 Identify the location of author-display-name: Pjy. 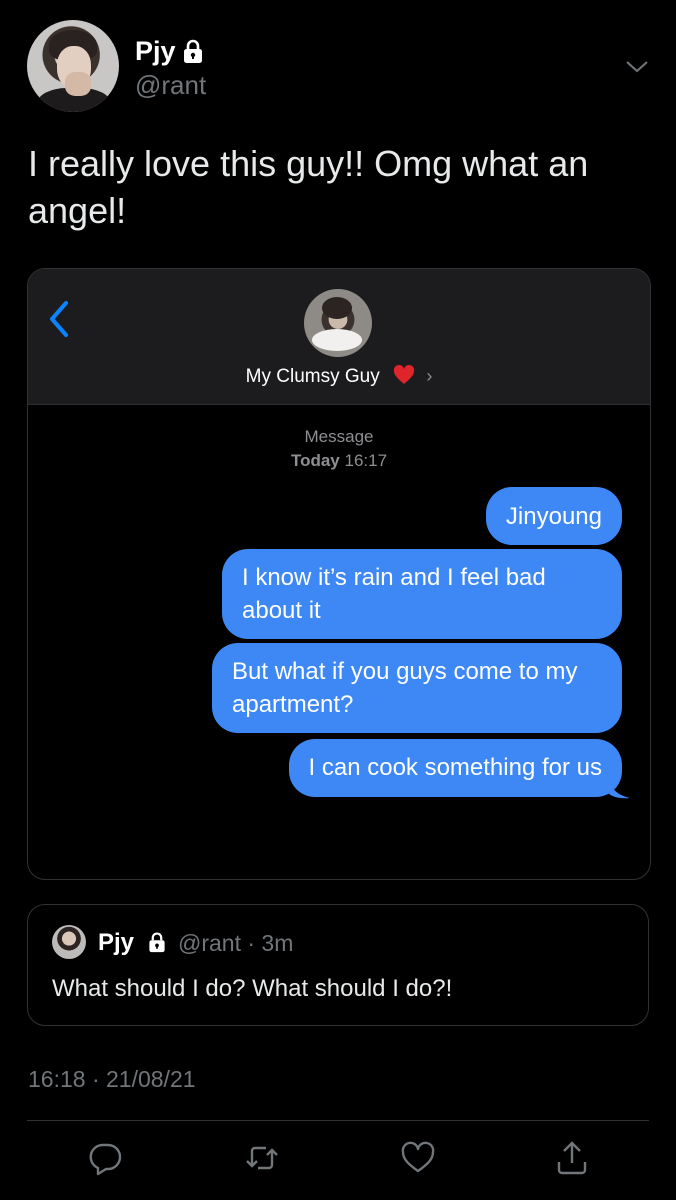
(155, 51).